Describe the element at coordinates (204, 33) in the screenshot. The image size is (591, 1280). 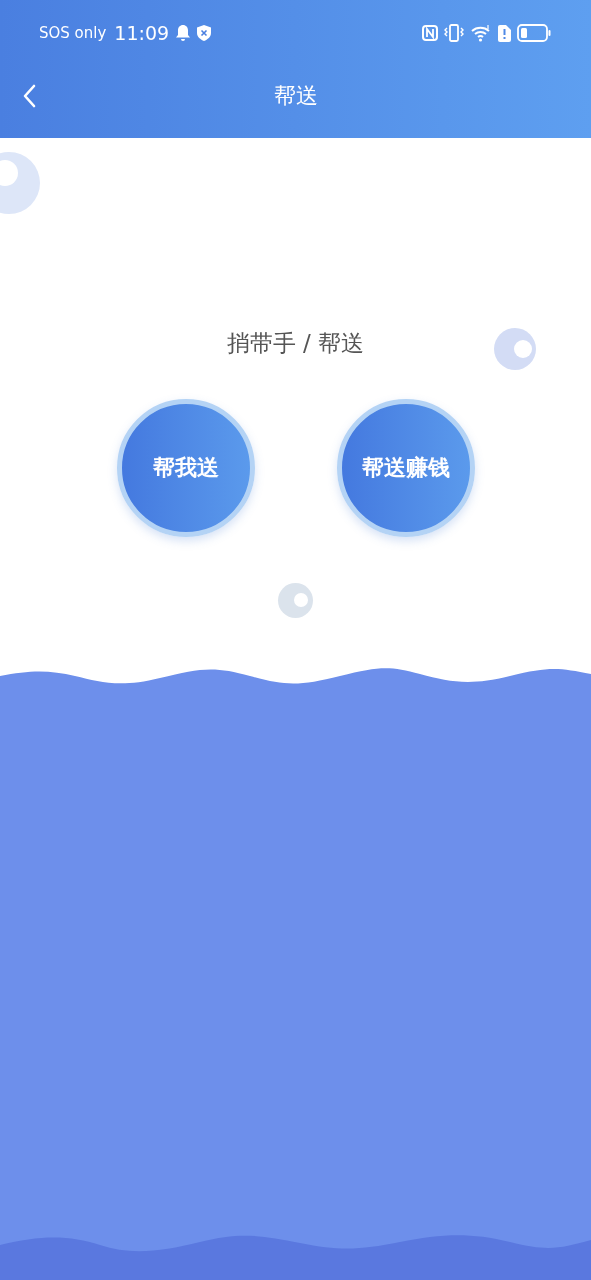
I see `shield-icon` at that location.